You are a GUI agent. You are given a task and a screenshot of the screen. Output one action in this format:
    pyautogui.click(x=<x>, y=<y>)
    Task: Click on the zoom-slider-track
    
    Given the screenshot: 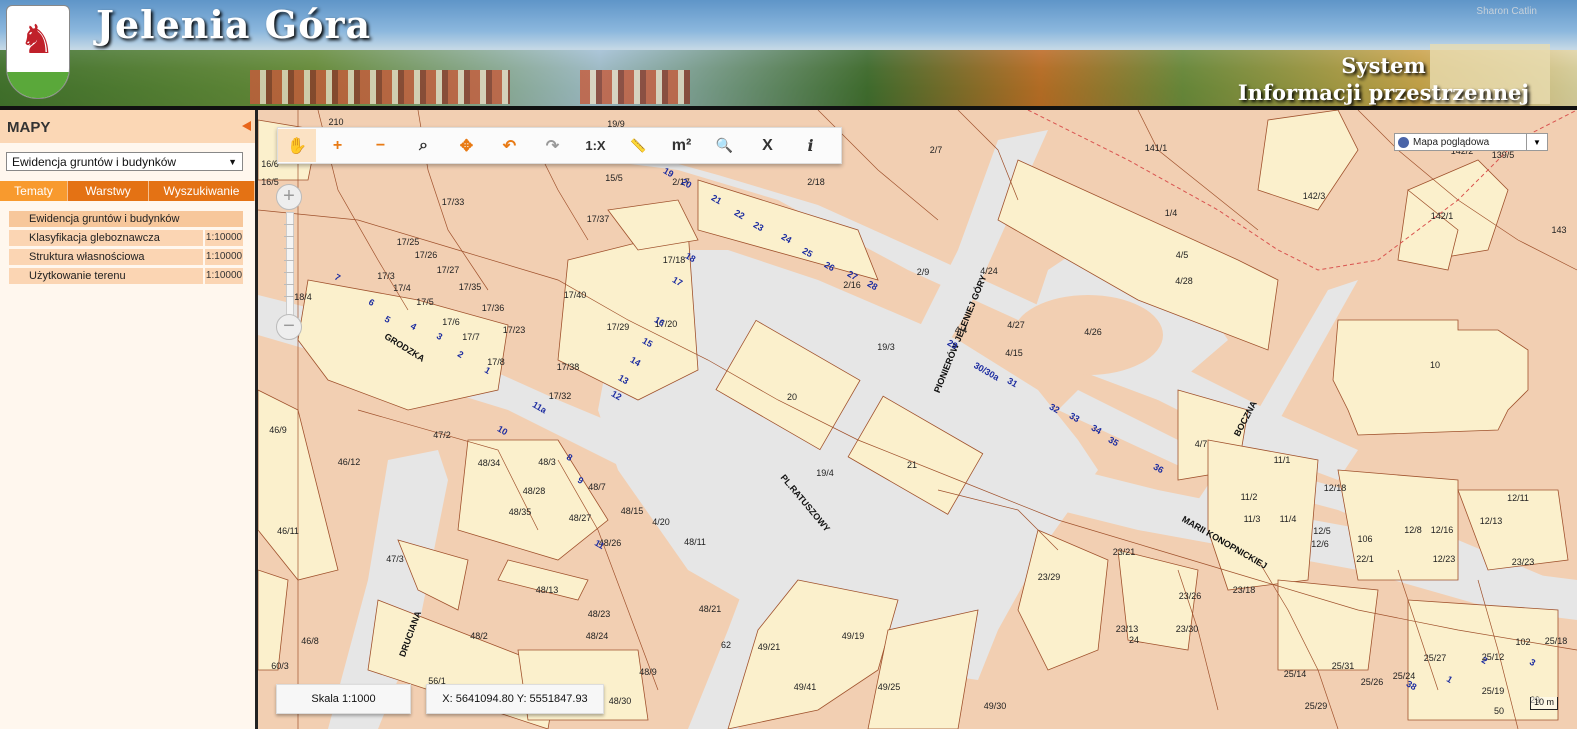 What is the action you would take?
    pyautogui.click(x=290, y=264)
    